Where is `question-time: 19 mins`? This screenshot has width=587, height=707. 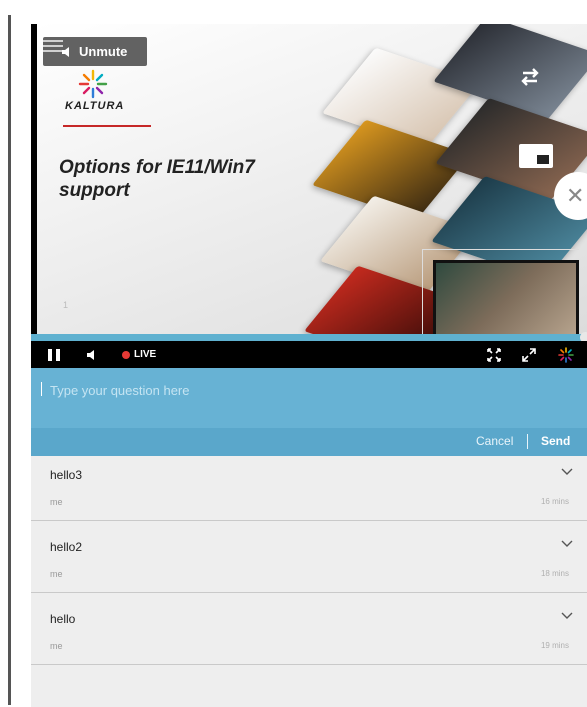
question-time: 19 mins is located at coordinates (554, 645).